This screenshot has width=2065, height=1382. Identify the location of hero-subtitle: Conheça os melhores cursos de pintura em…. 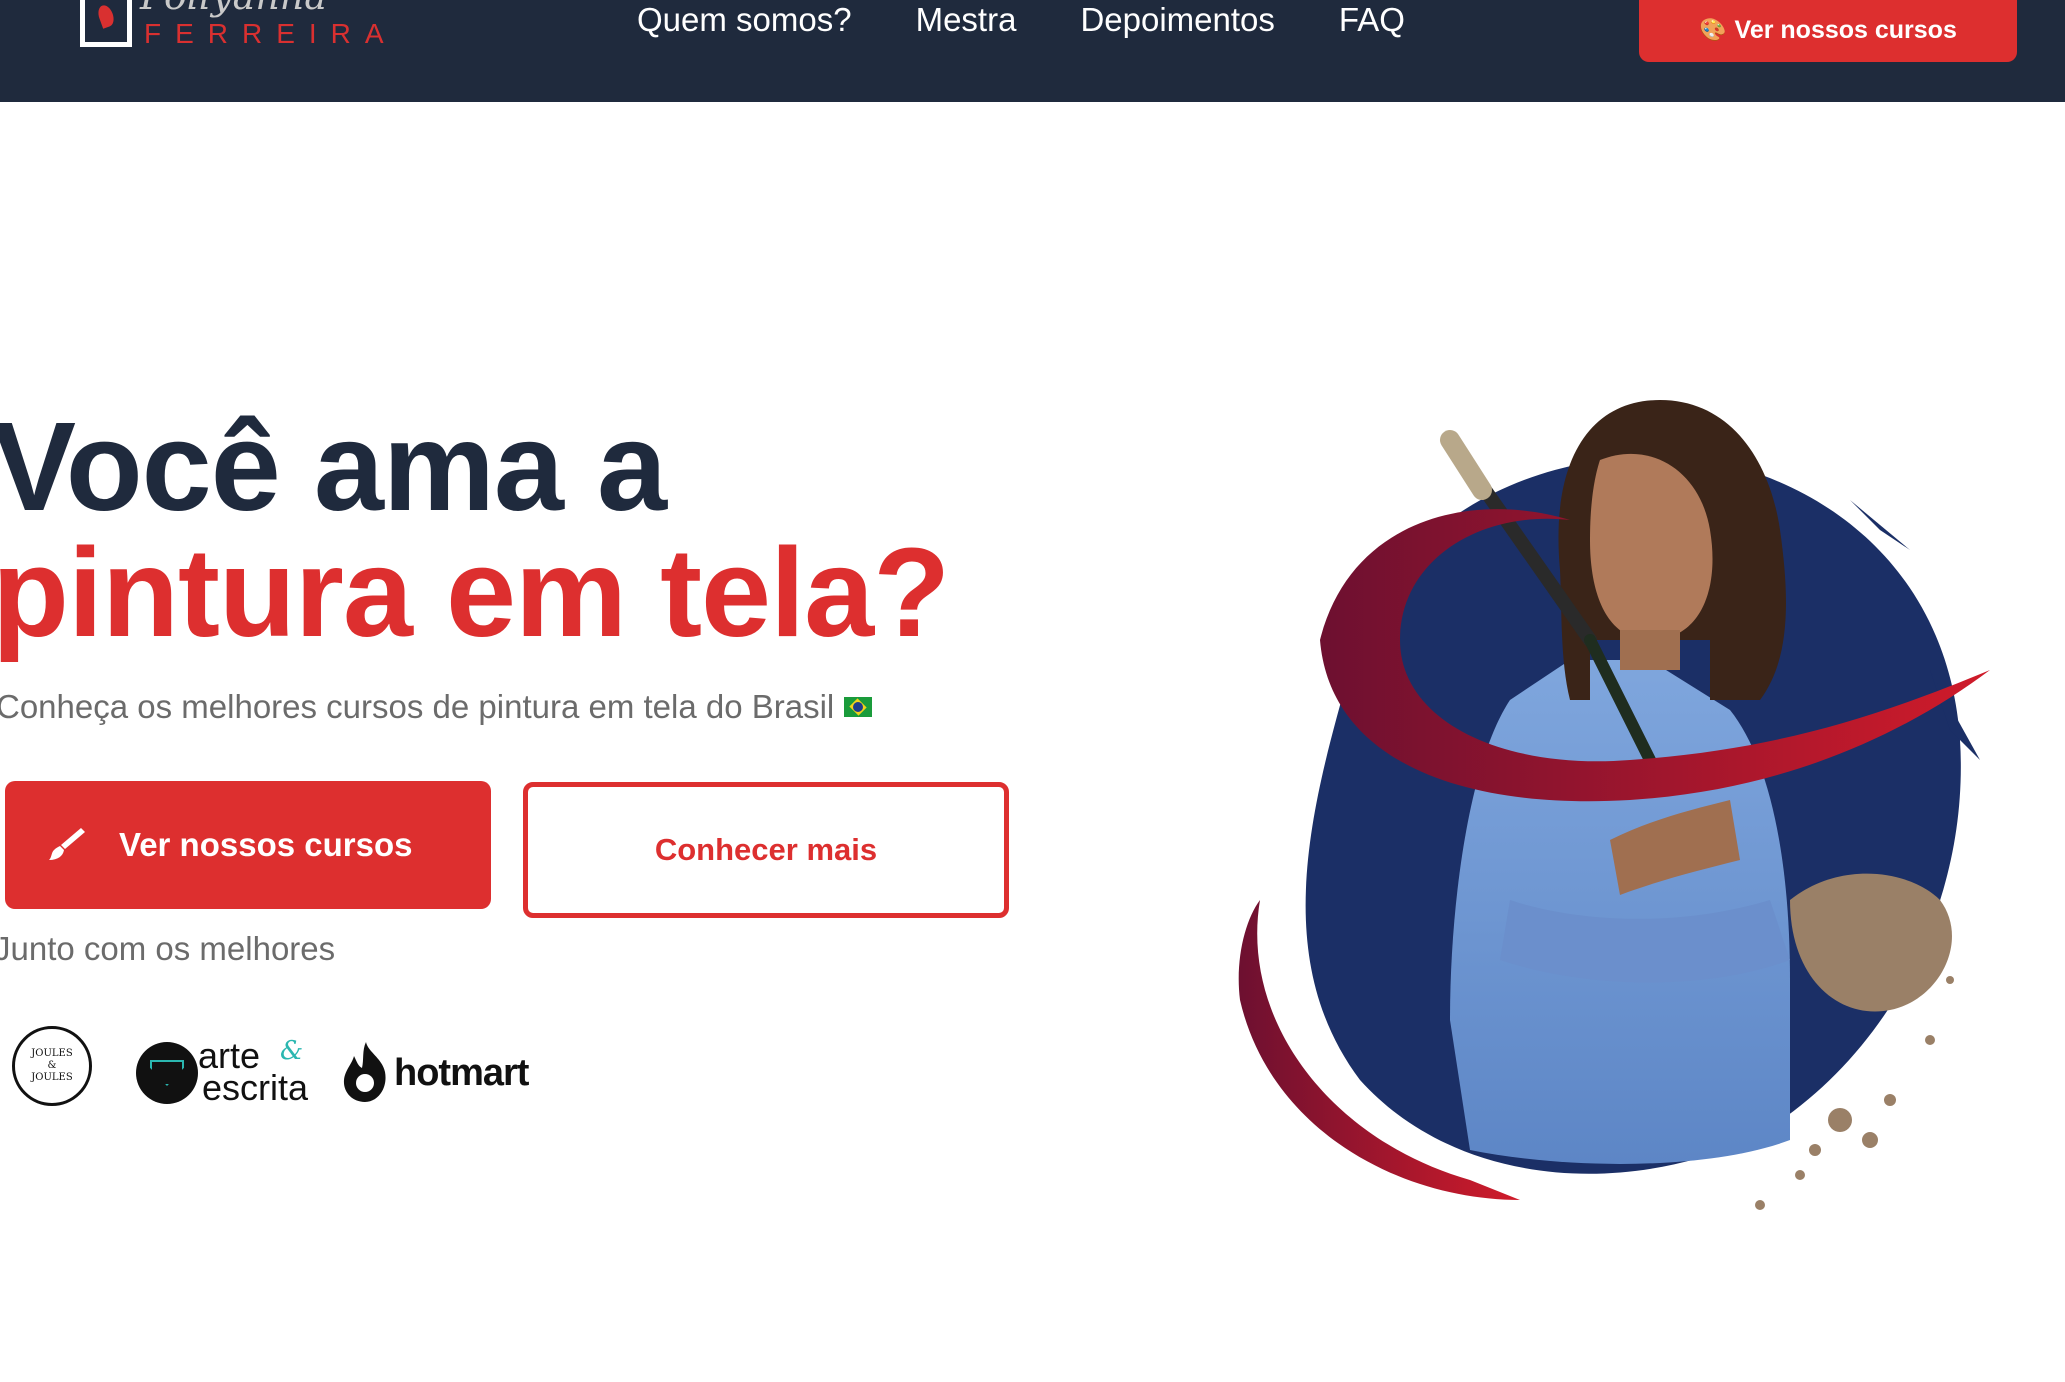
(436, 707).